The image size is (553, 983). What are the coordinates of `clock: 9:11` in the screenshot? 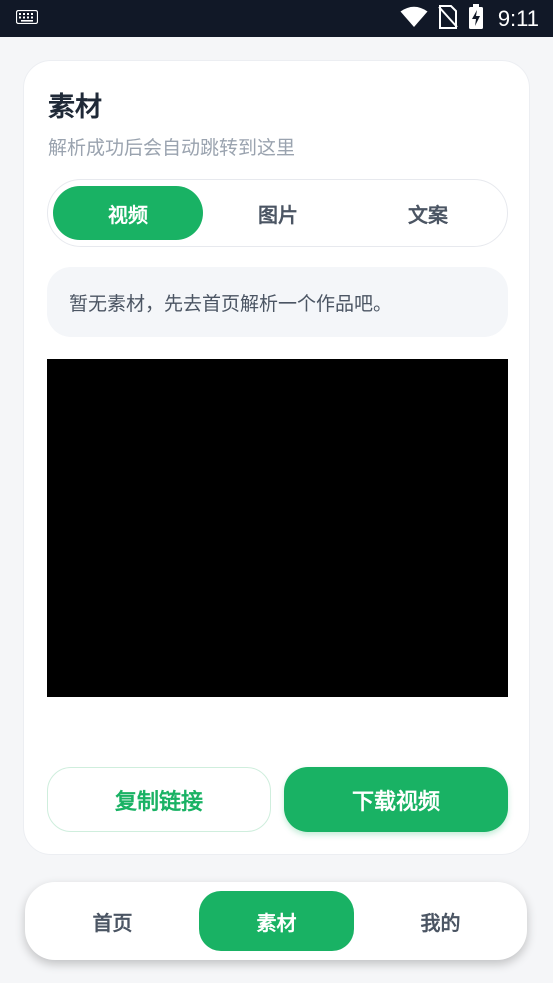 It's located at (518, 18).